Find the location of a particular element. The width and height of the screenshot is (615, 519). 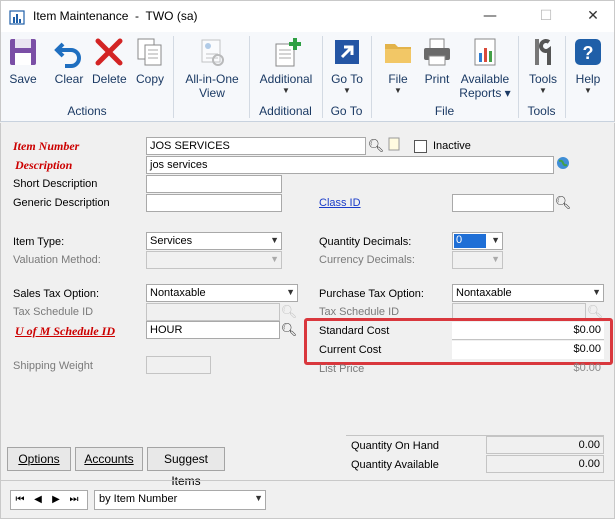

available-reports-button: Available Reports ▾ is located at coordinates (485, 68).